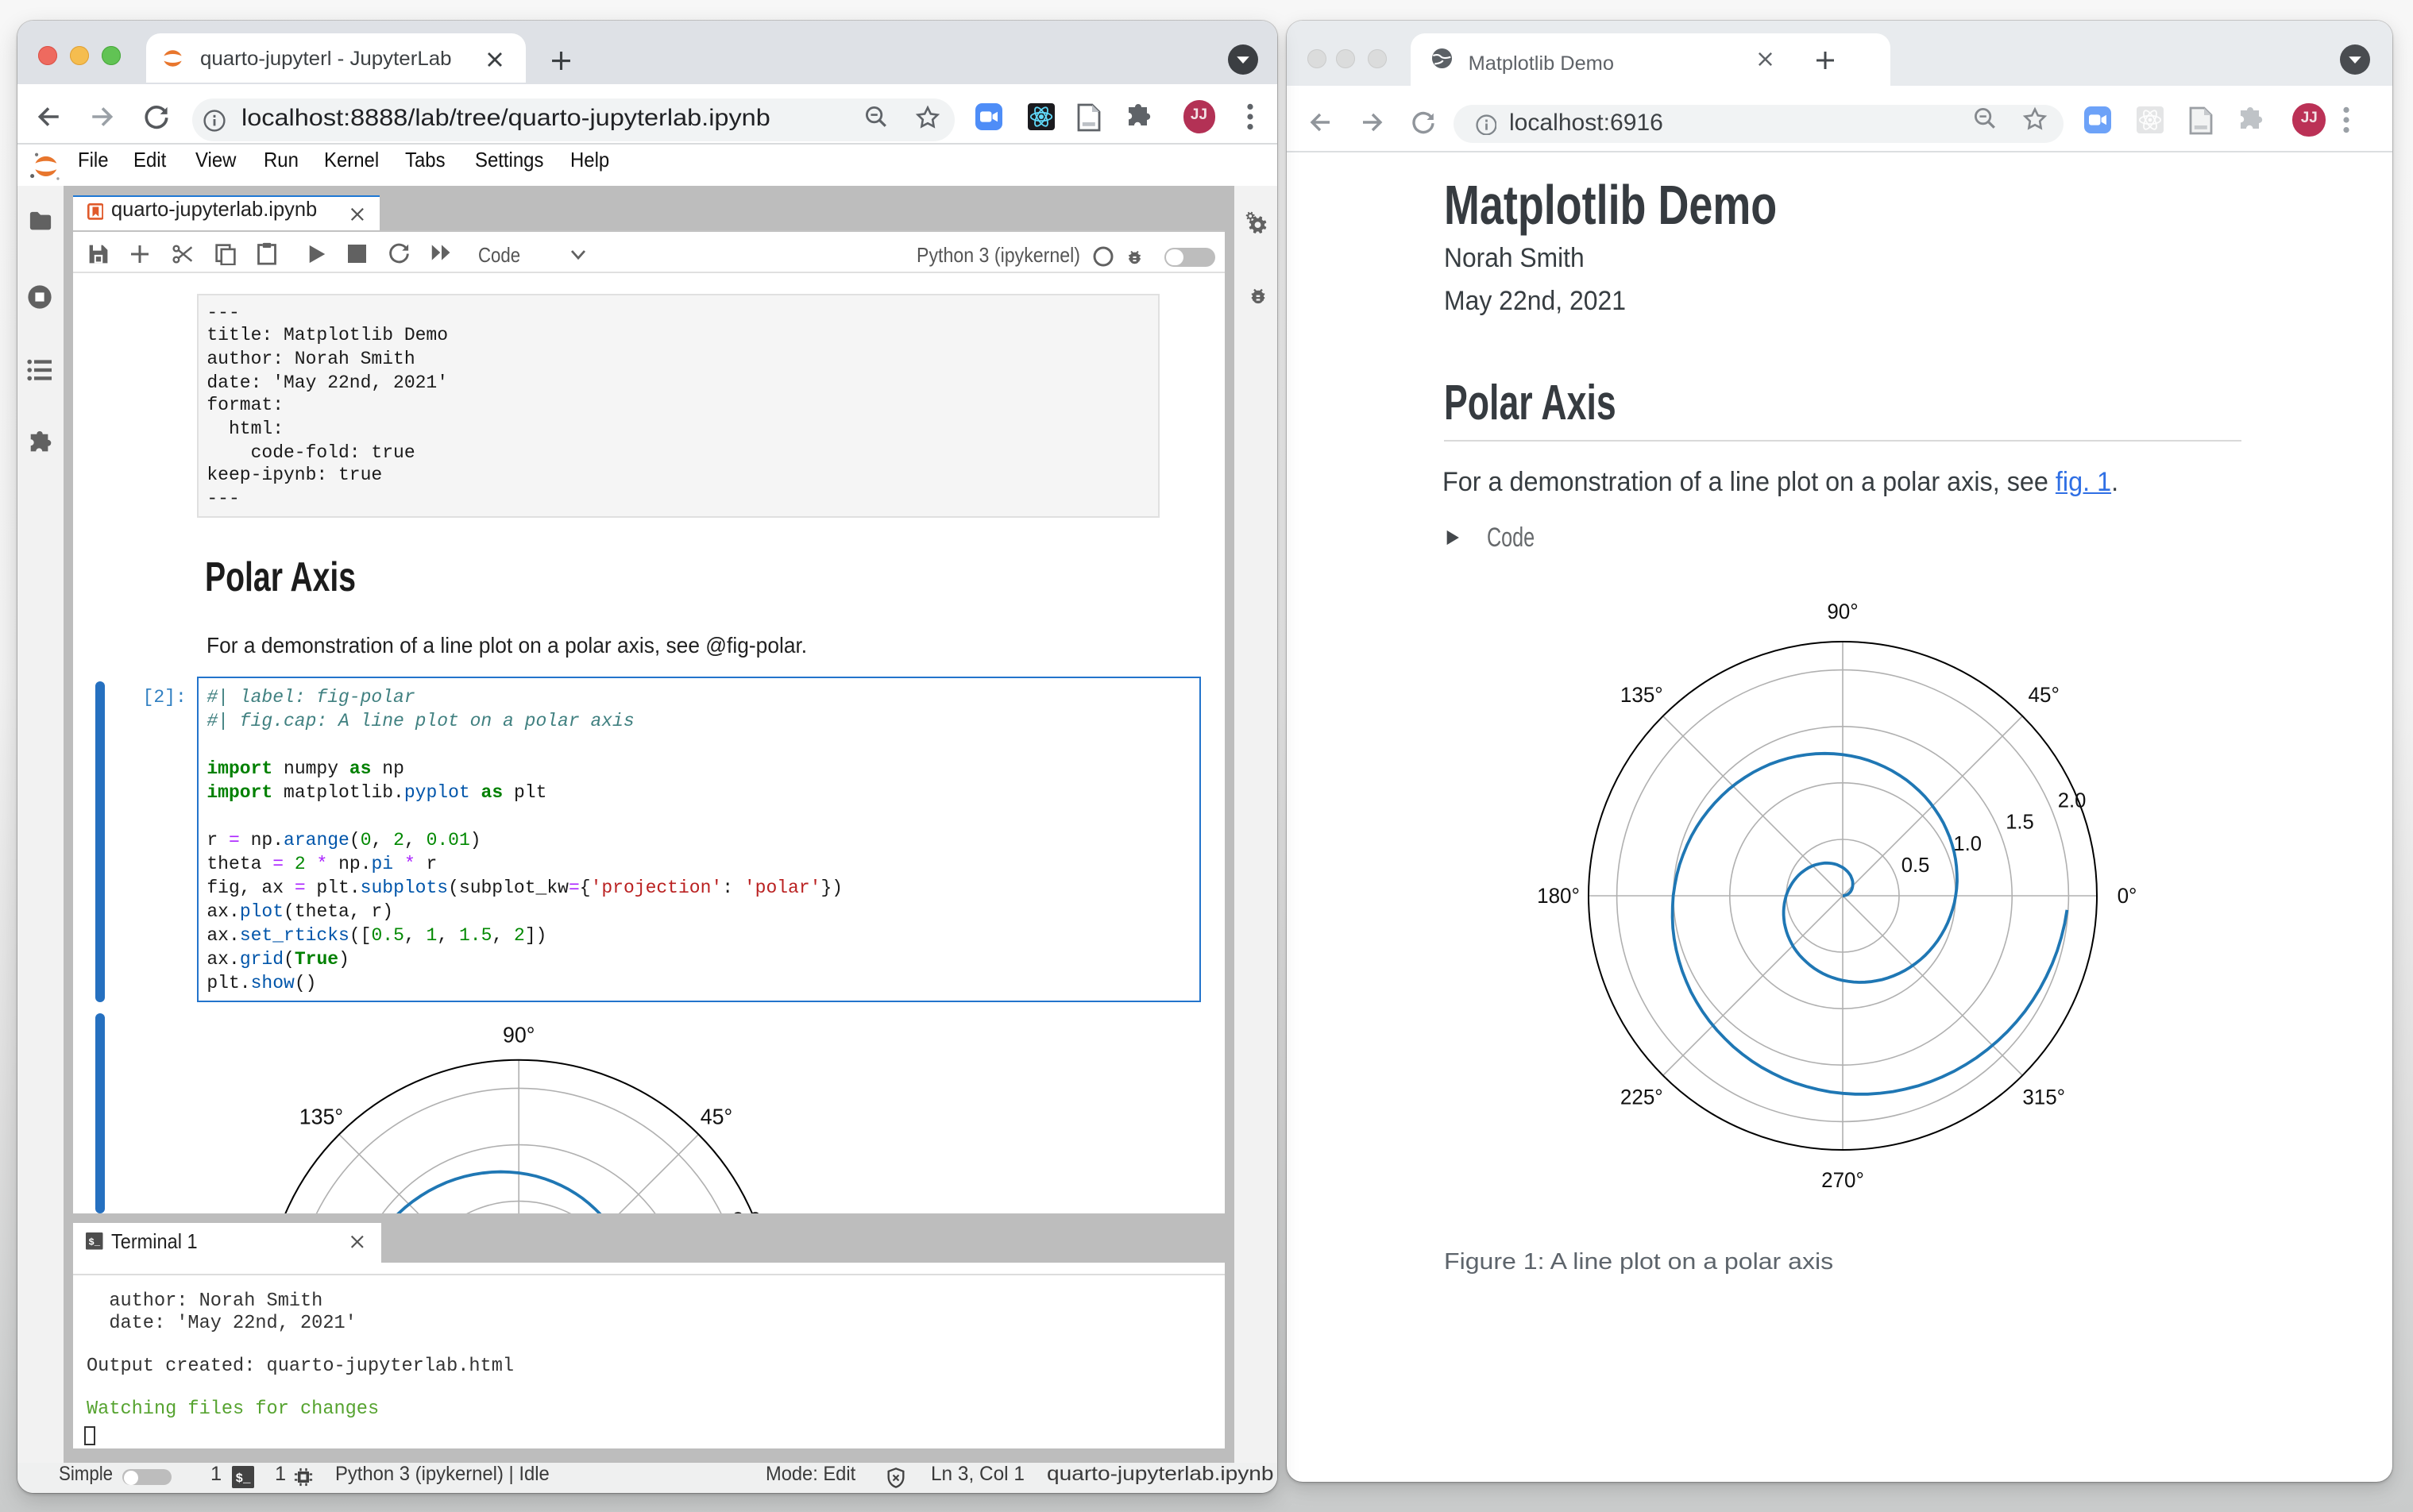 The height and width of the screenshot is (1512, 2413). Describe the element at coordinates (1967, 844) in the screenshot. I see `svg-text: 1.0` at that location.